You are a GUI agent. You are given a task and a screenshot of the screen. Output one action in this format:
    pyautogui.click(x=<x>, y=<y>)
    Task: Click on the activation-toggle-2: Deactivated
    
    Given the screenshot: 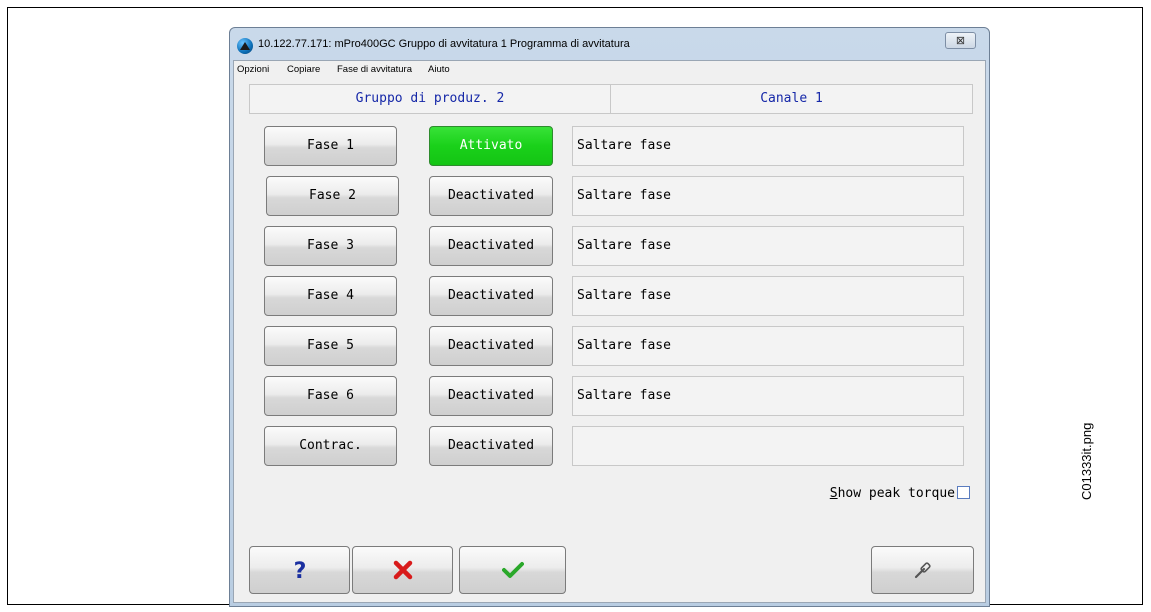 What is the action you would take?
    pyautogui.click(x=491, y=196)
    